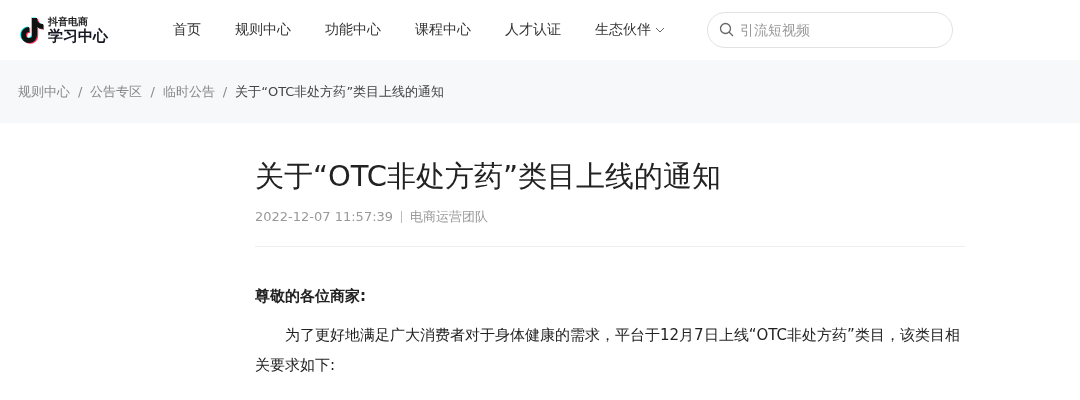  What do you see at coordinates (68, 21) in the screenshot?
I see `logo-subtitle: 抖音电商` at bounding box center [68, 21].